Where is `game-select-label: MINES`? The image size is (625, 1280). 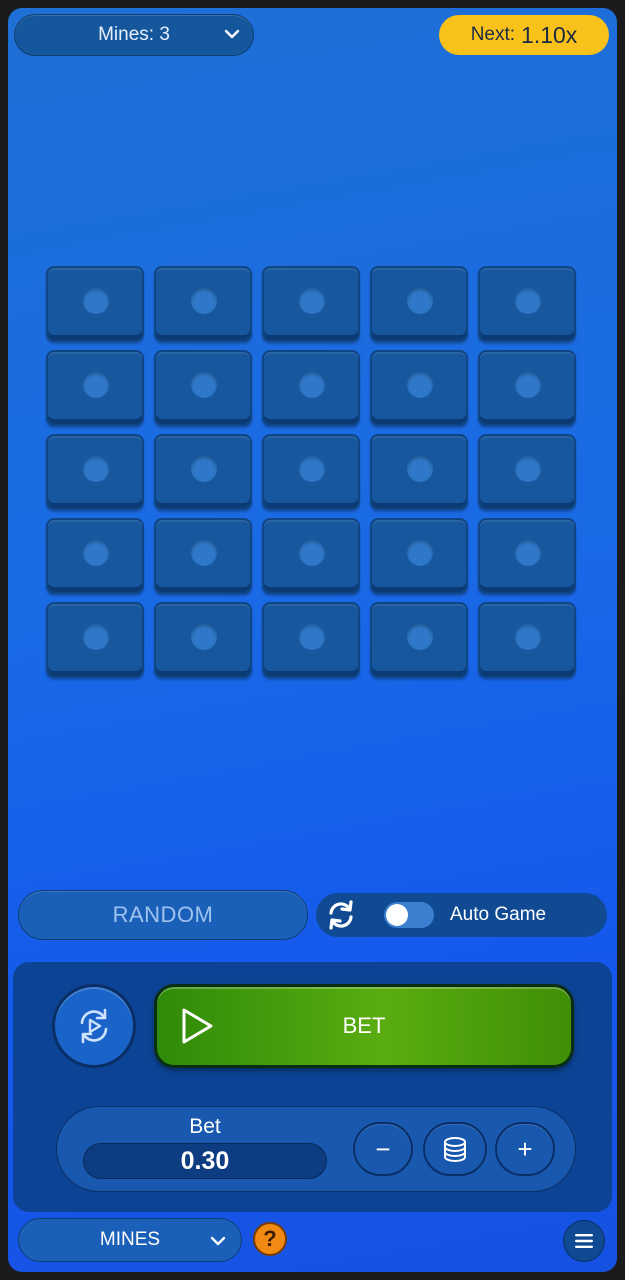 game-select-label: MINES is located at coordinates (130, 1239).